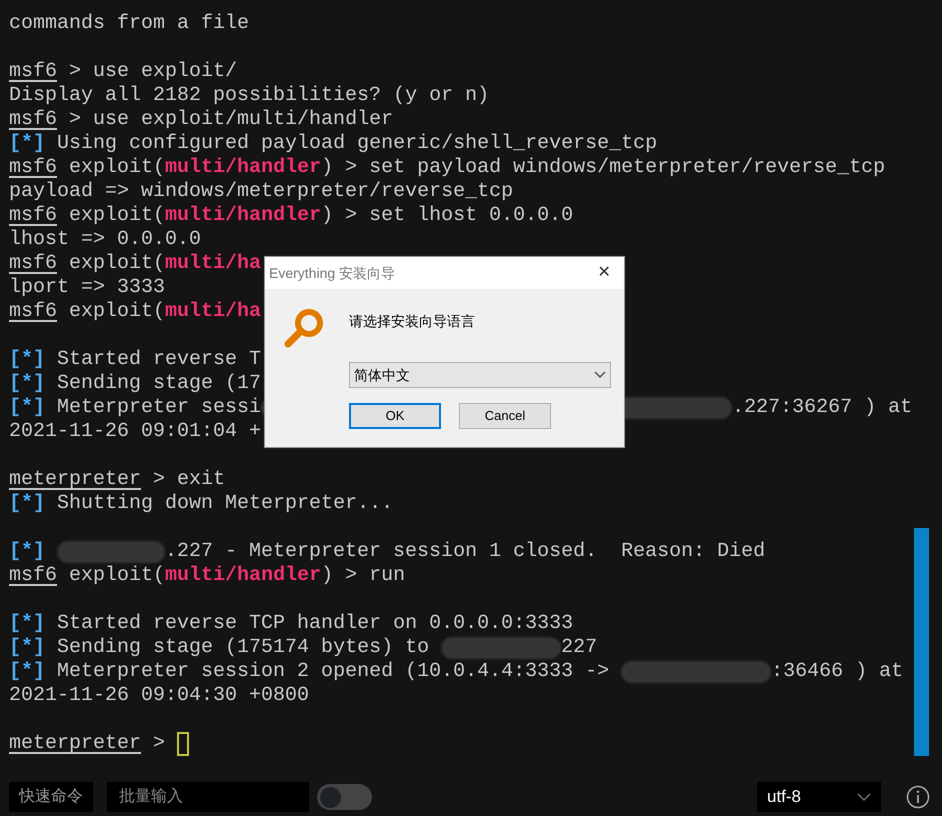 Image resolution: width=942 pixels, height=816 pixels. What do you see at coordinates (604, 273) in the screenshot?
I see `close-button: ✕` at bounding box center [604, 273].